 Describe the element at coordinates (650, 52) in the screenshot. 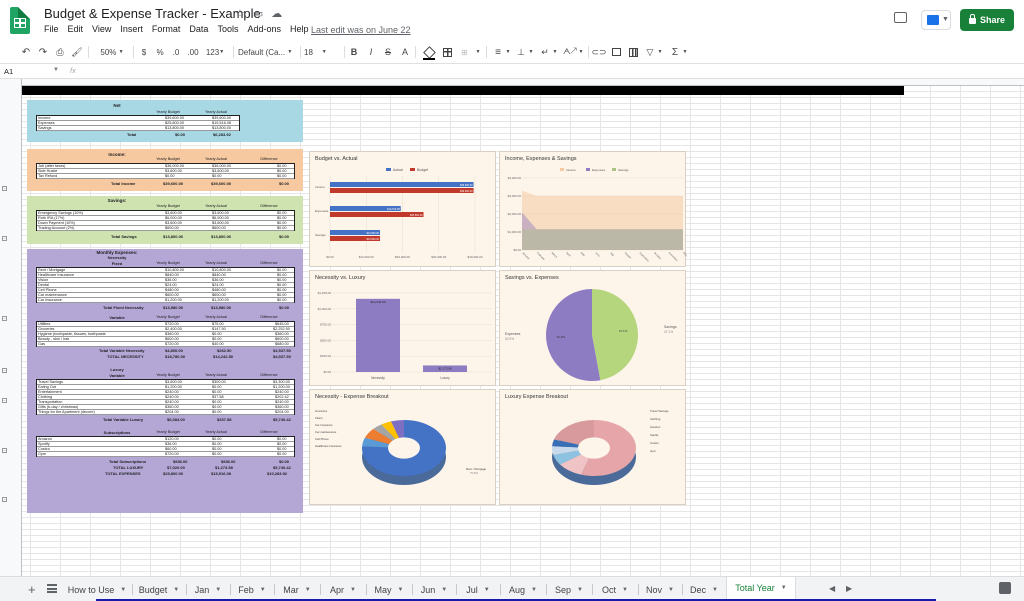

I see `filter-icon: ▽` at that location.